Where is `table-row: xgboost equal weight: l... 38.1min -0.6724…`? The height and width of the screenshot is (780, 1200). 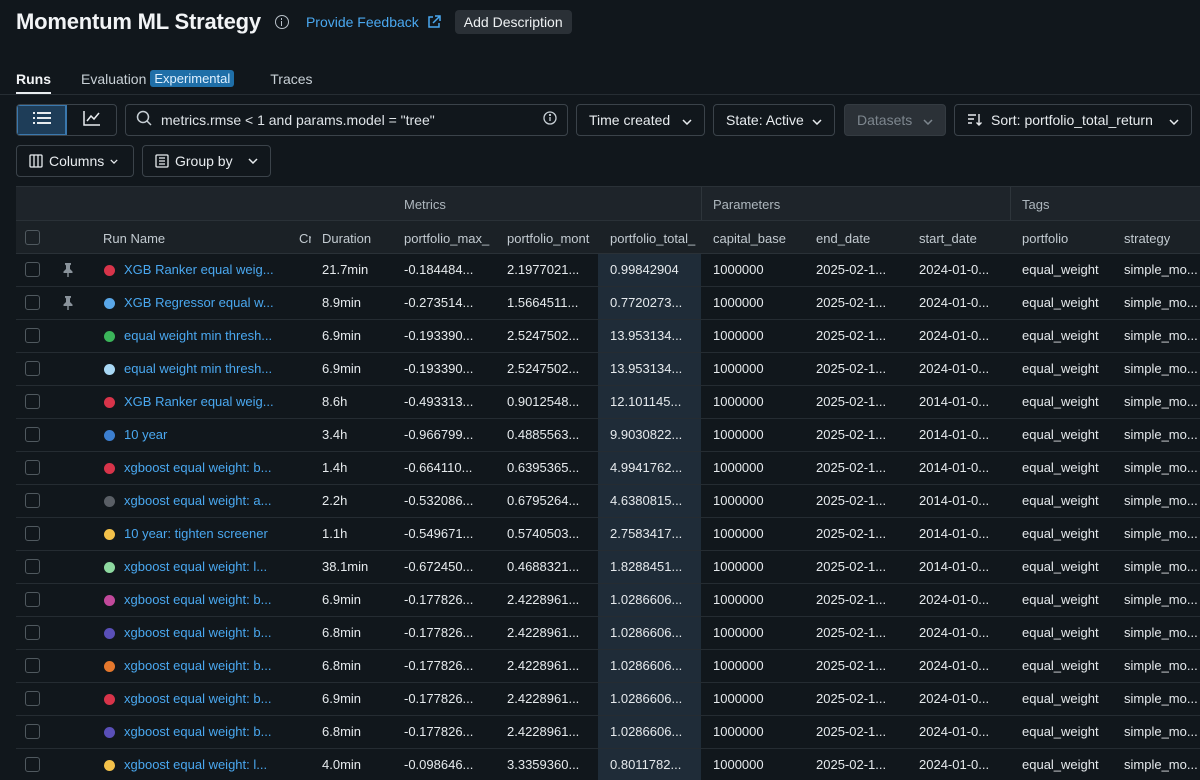
table-row: xgboost equal weight: l... 38.1min -0.6724… is located at coordinates (608, 567).